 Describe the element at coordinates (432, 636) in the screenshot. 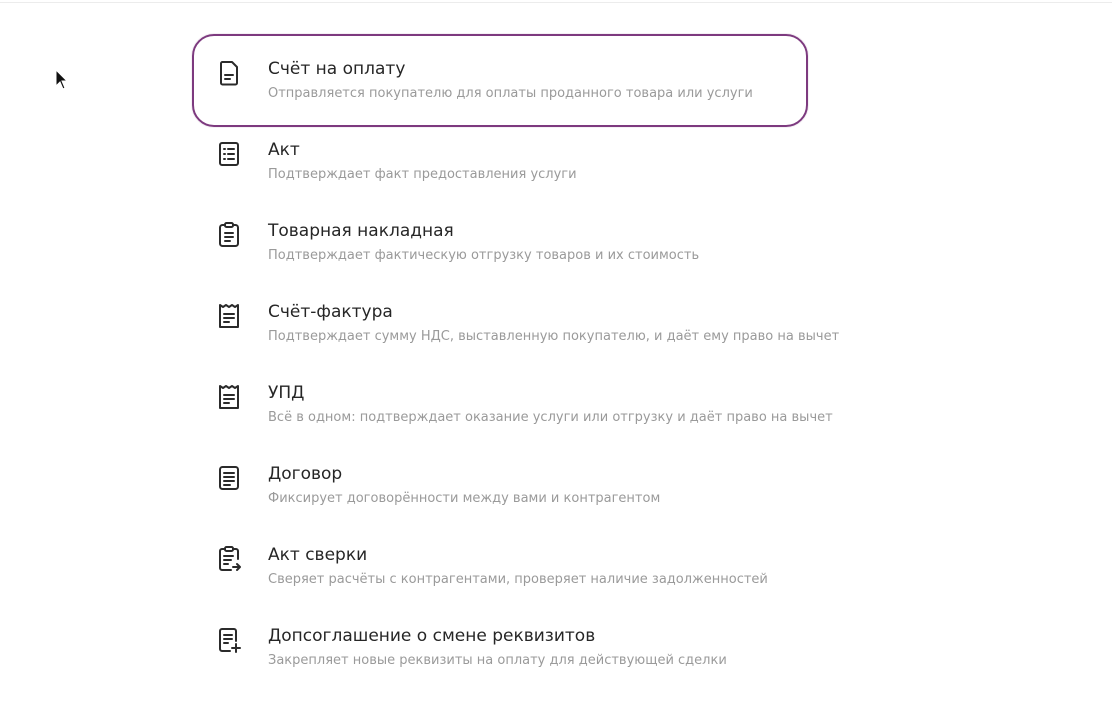

I see `document-title: Допсоглашение о смене реквизитов` at that location.